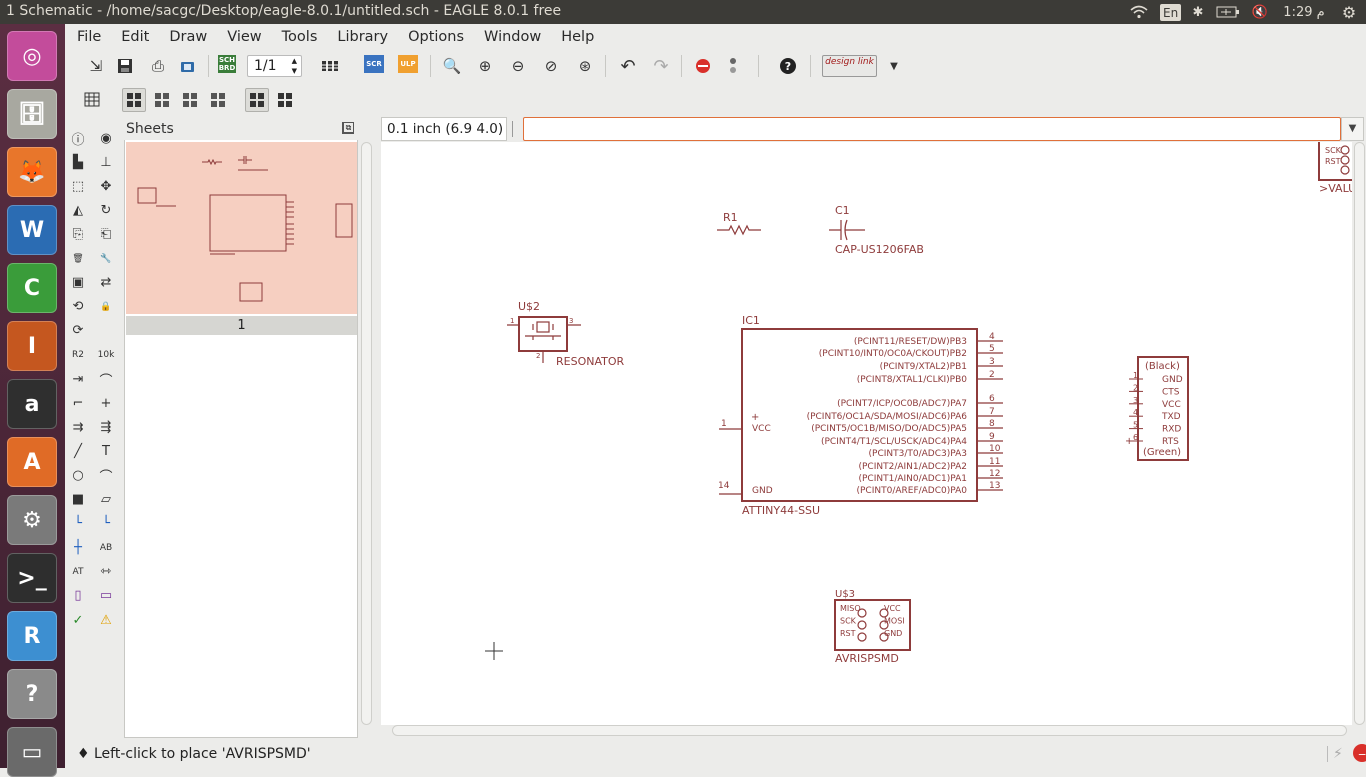 Image resolution: width=1366 pixels, height=777 pixels. Describe the element at coordinates (106, 186) in the screenshot. I see `move-icon: ✥` at that location.